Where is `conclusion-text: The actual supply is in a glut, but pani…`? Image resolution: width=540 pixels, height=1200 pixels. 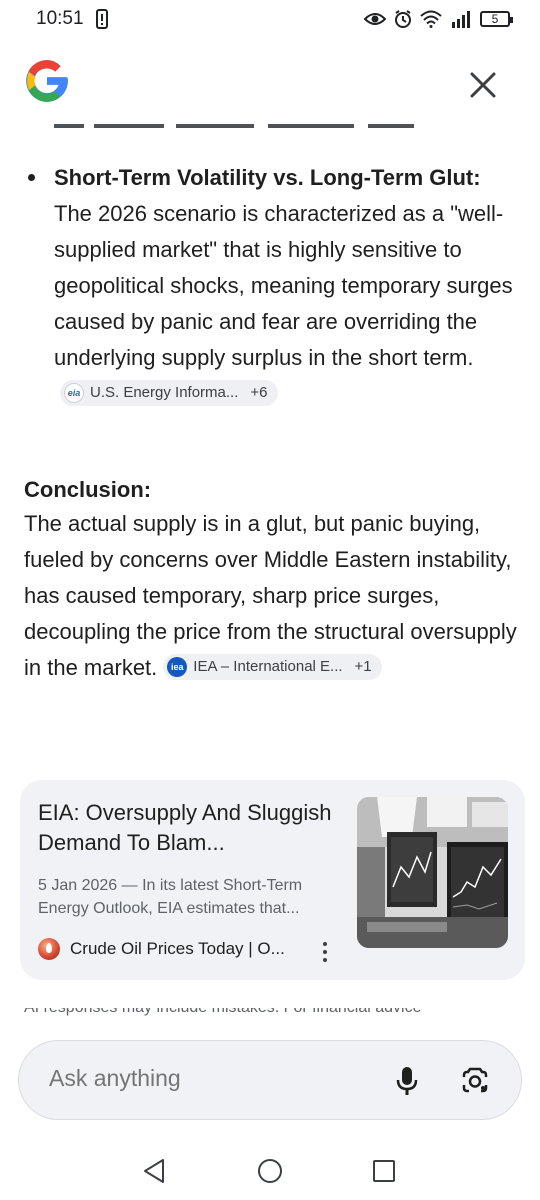
conclusion-text: The actual supply is in a glut, but pani… is located at coordinates (274, 596).